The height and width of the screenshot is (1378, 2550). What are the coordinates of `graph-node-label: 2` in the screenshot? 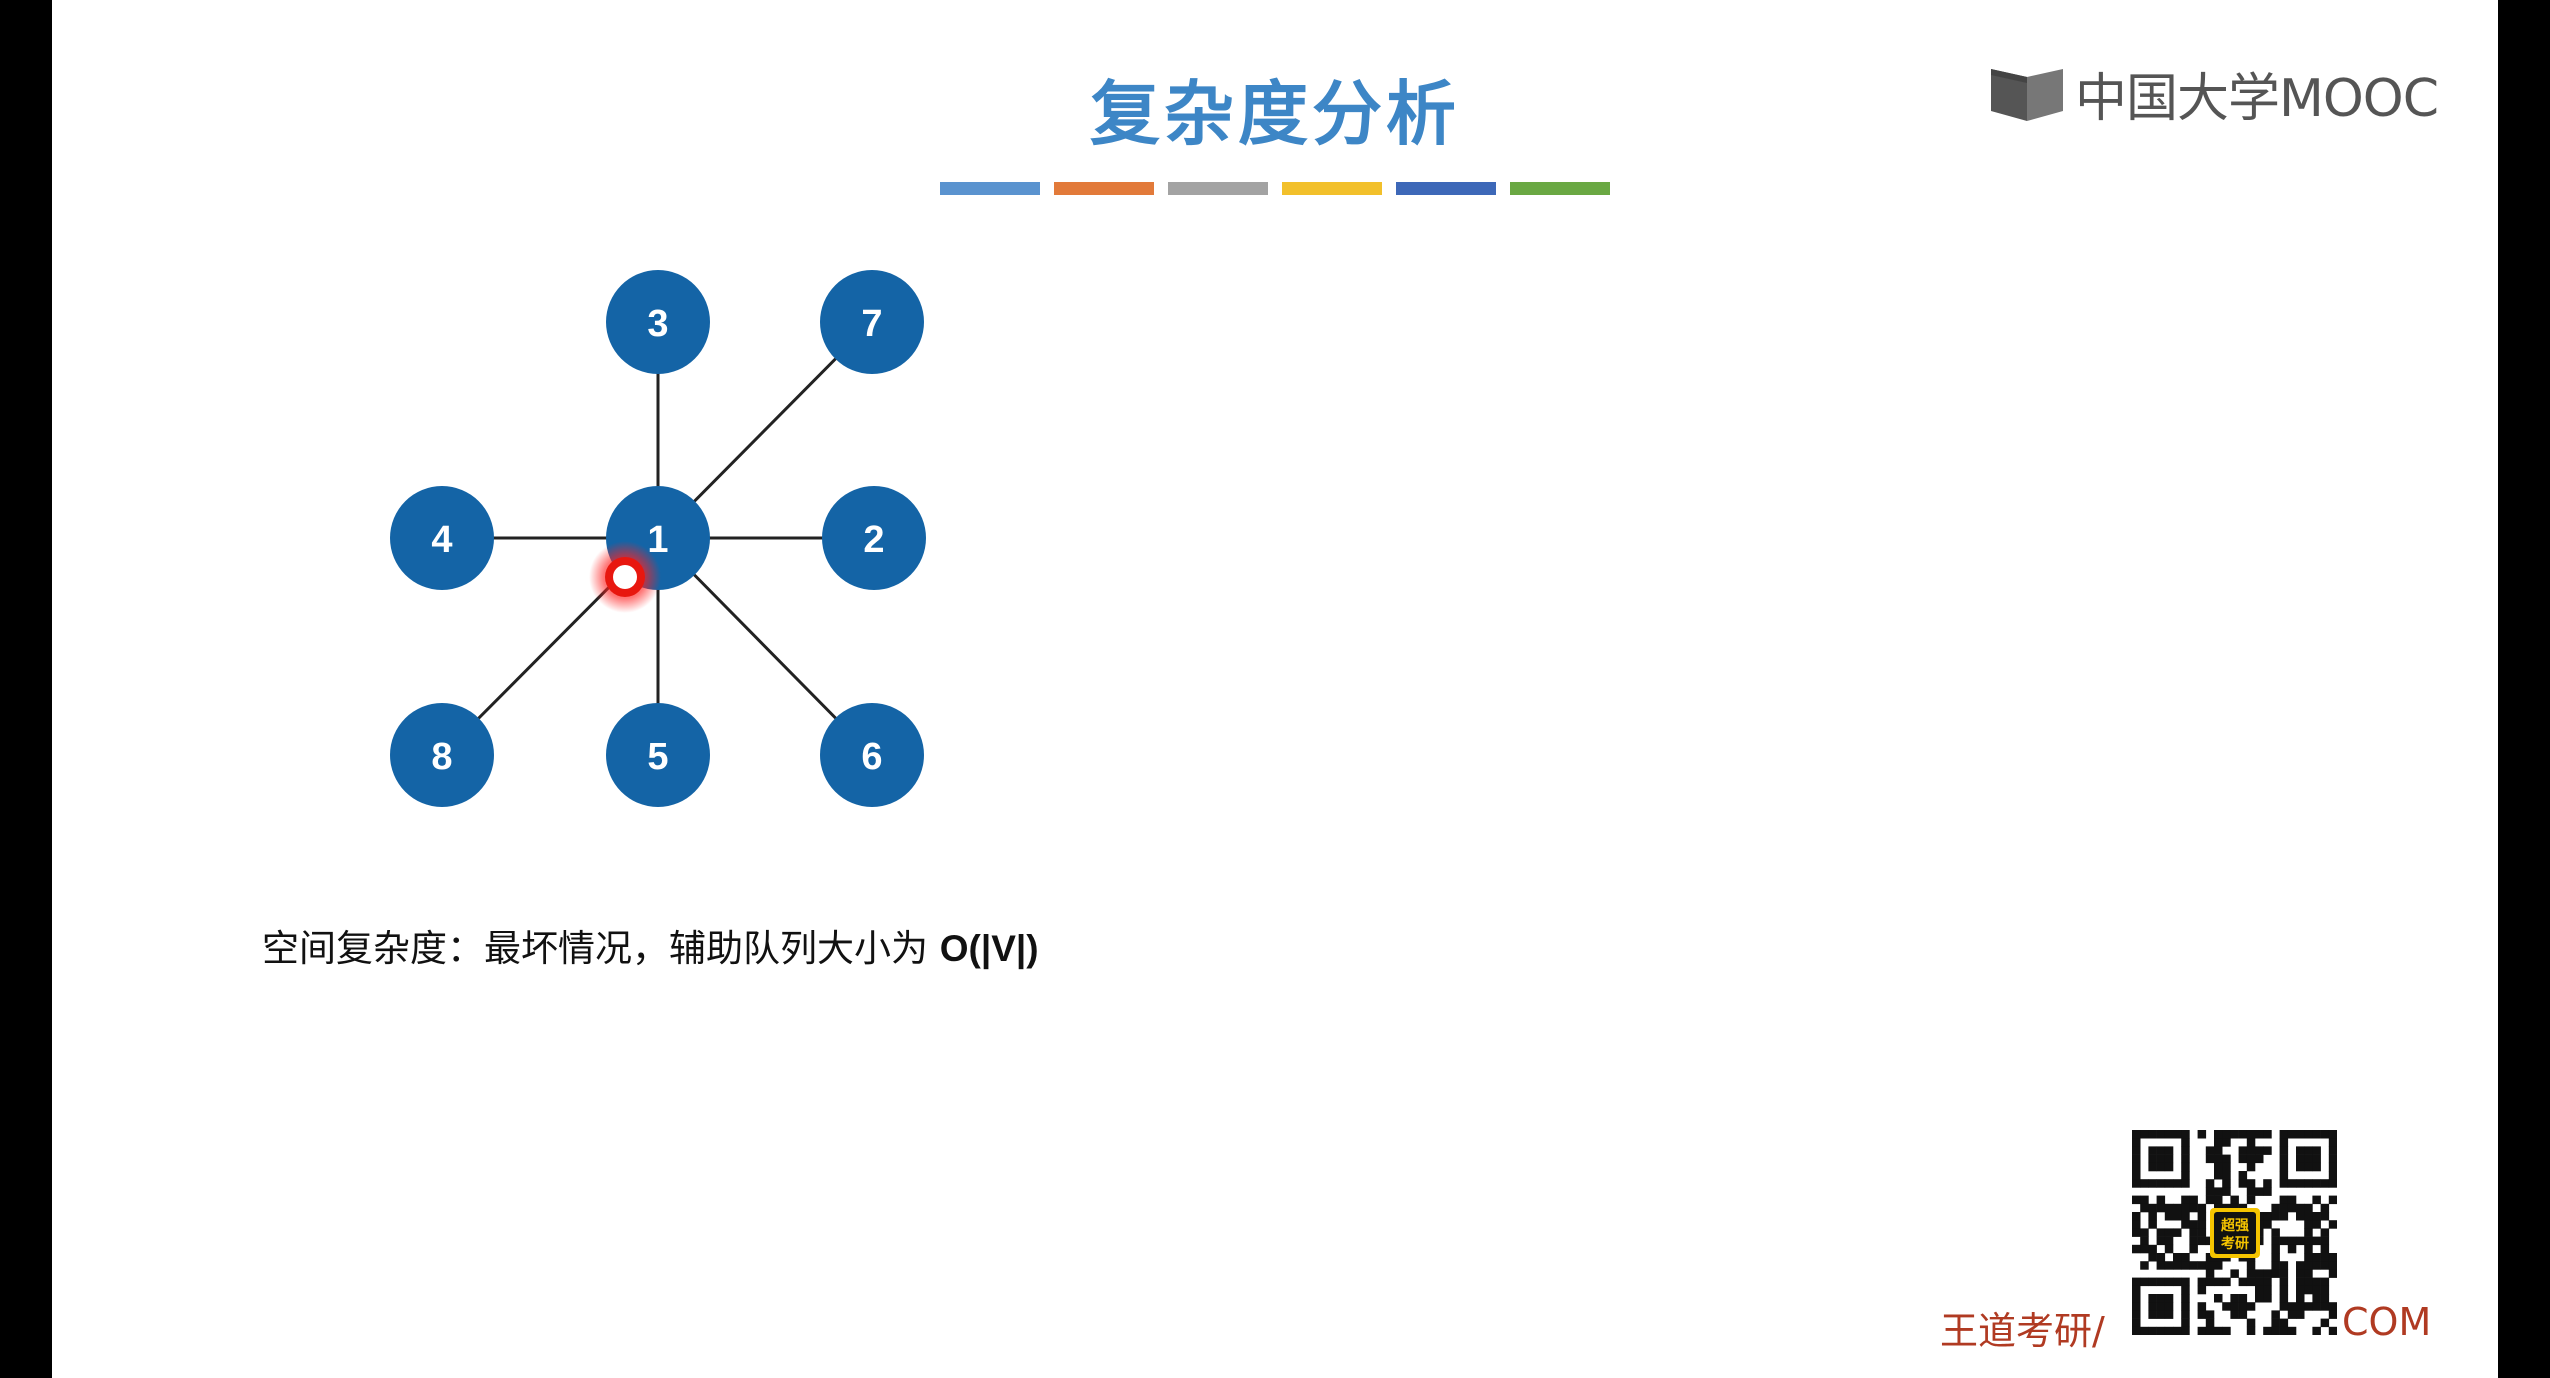 It's located at (873, 540).